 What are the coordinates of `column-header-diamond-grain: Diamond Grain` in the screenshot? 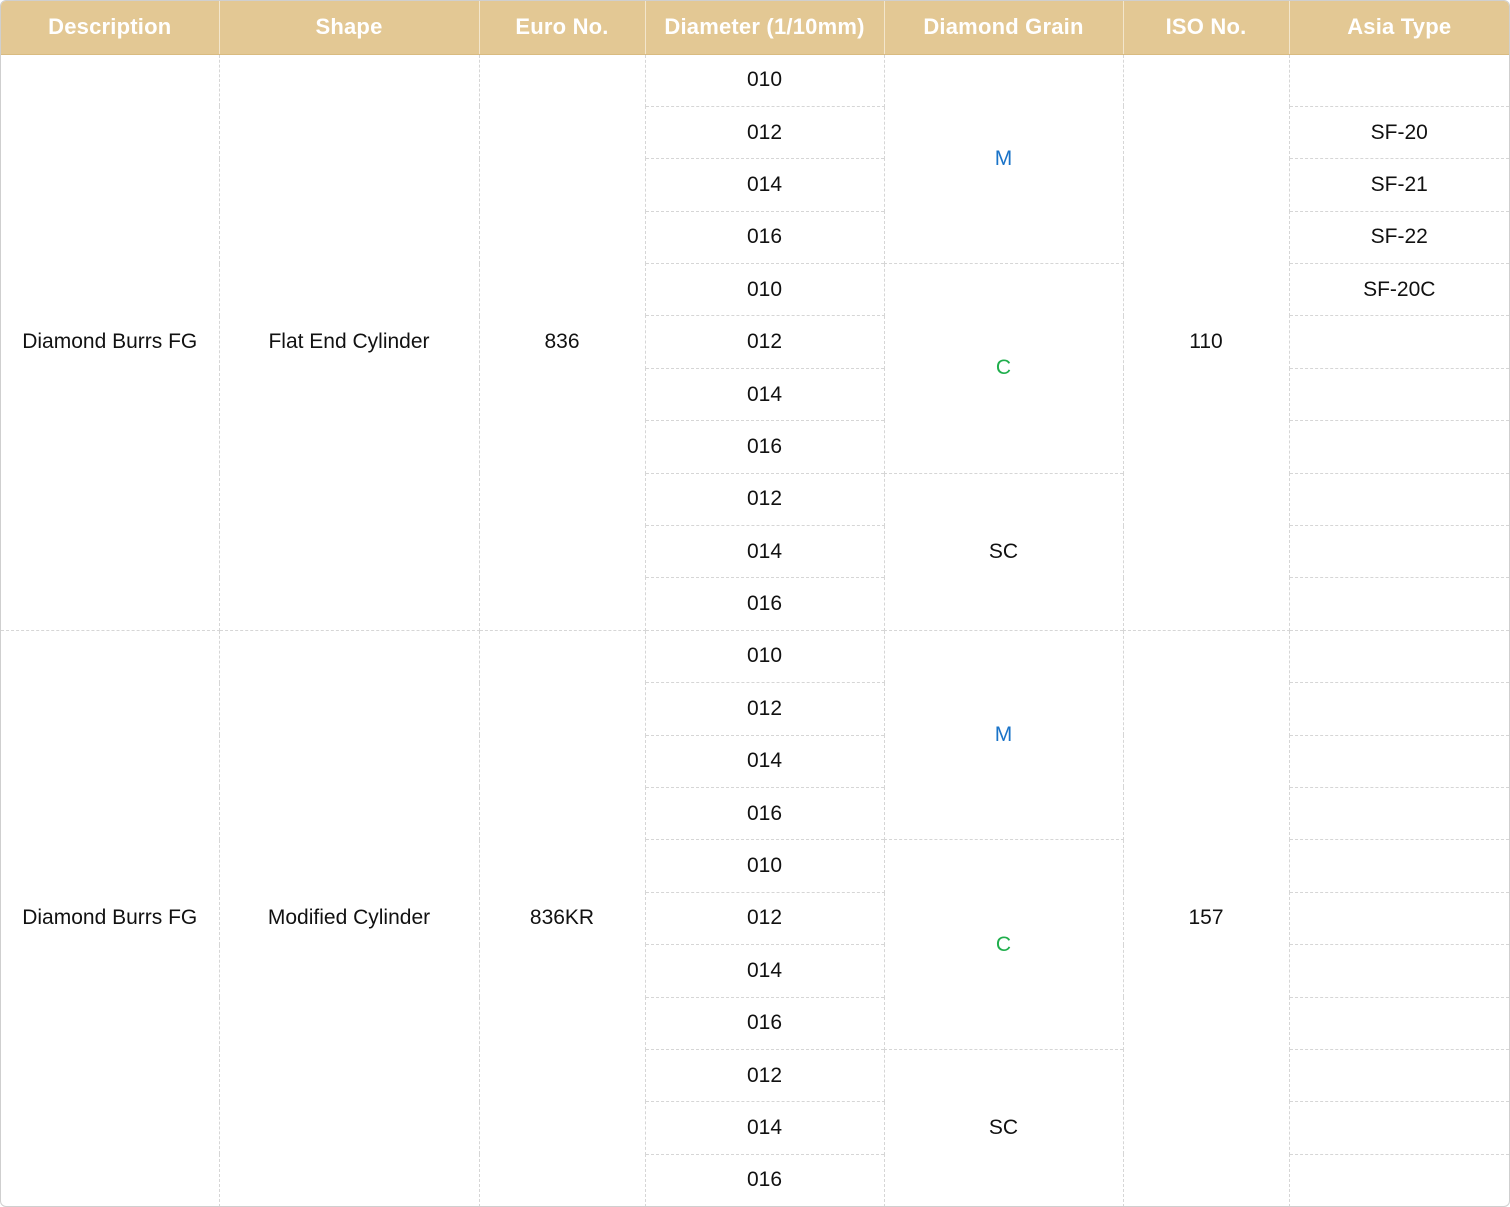 It's located at (1004, 28).